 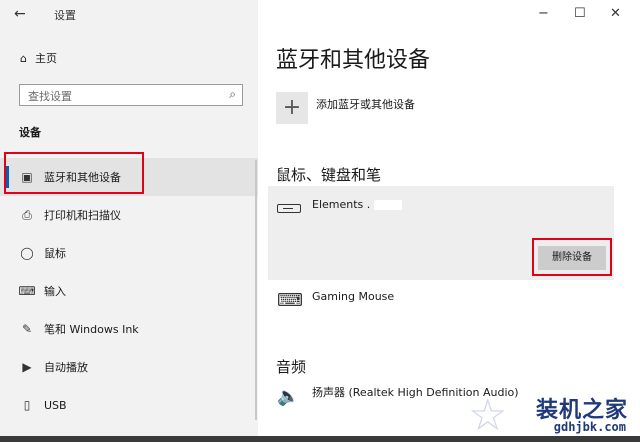 I want to click on watermark-url: gdhjbk.com, so click(x=589, y=427).